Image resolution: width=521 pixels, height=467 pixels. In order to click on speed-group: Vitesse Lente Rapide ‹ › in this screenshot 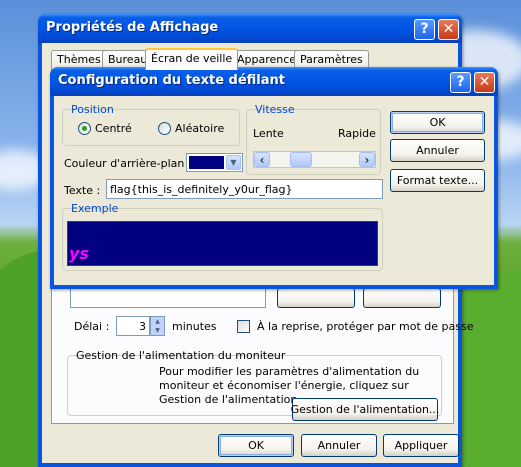, I will do `click(313, 139)`.